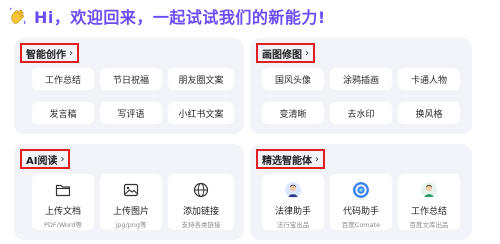 This screenshot has width=500, height=244. What do you see at coordinates (63, 202) in the screenshot?
I see `card-upload-document: 上传文档 PDF/Word等` at bounding box center [63, 202].